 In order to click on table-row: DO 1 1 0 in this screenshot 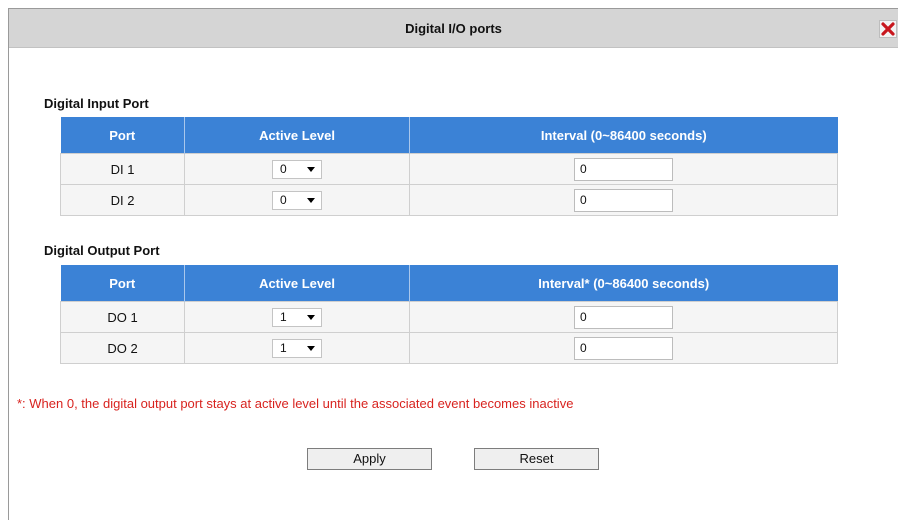, I will do `click(449, 317)`.